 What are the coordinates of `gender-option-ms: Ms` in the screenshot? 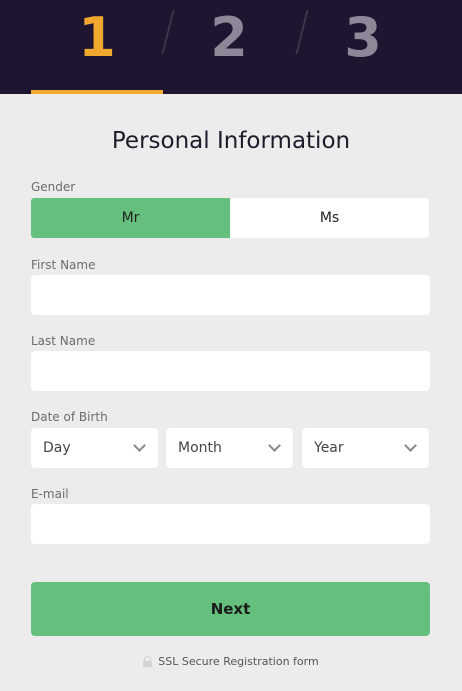 It's located at (329, 218).